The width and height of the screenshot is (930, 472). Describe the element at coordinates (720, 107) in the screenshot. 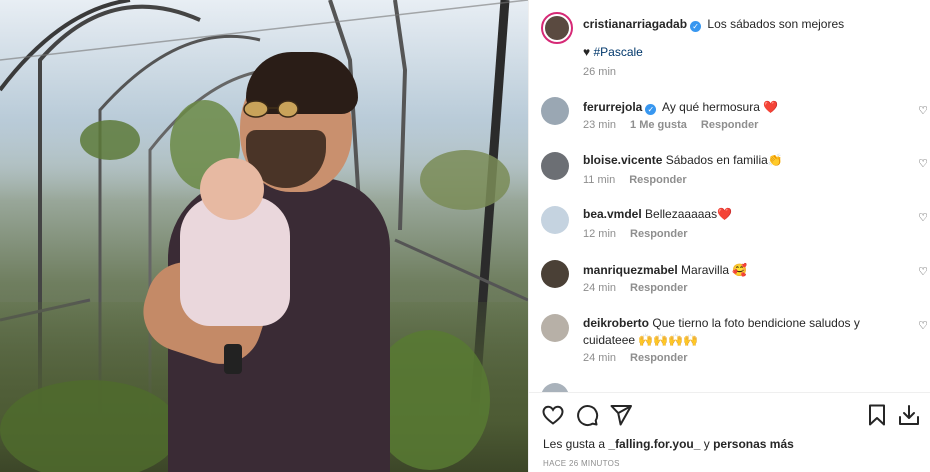

I see `comment-text: Ay qué hermosura ❤️` at that location.